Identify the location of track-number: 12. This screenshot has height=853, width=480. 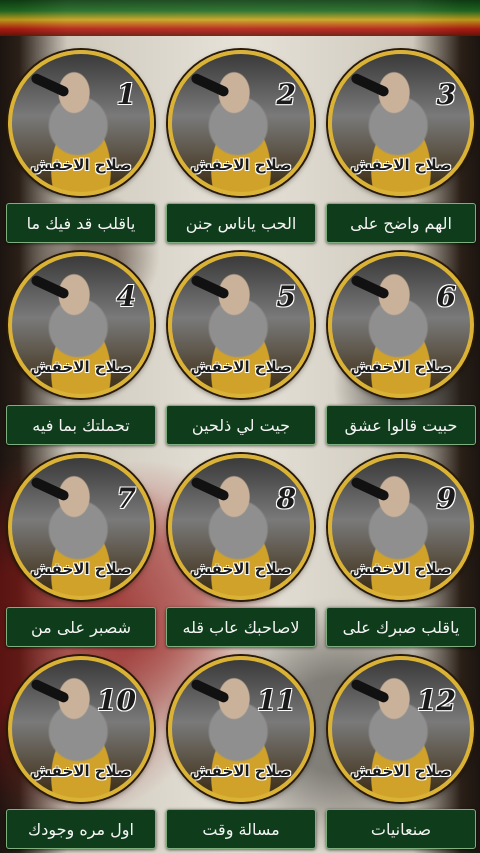
(436, 700).